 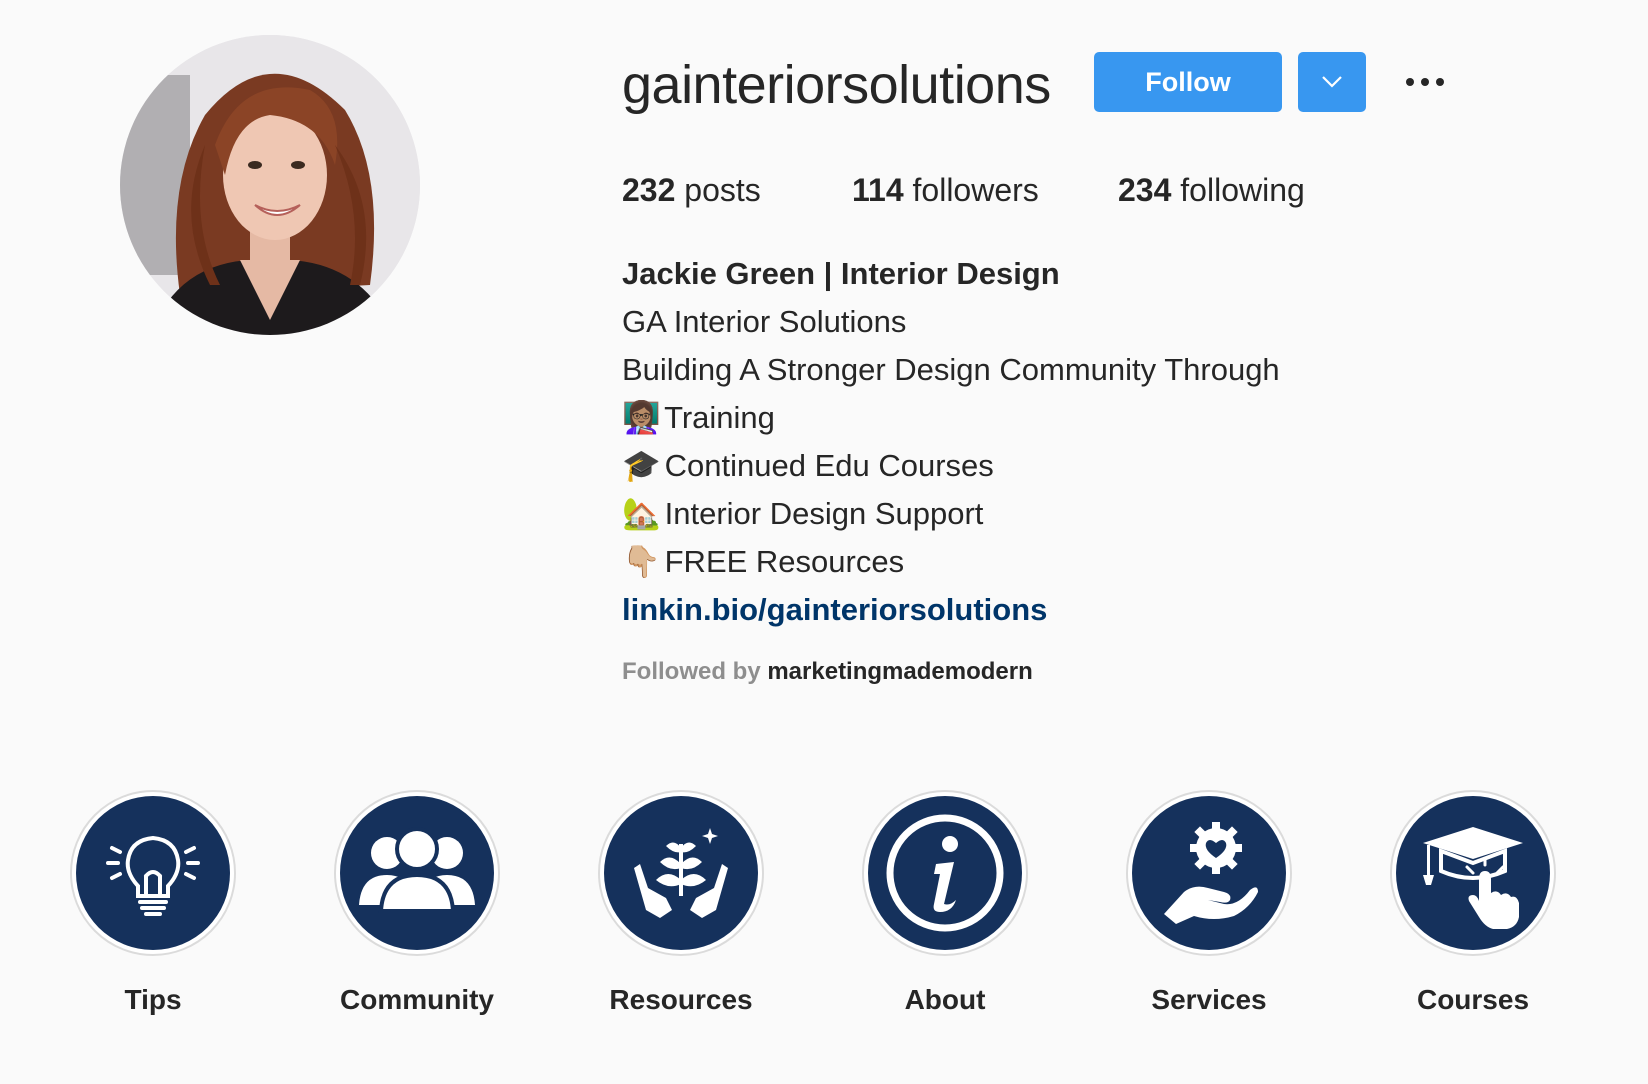 I want to click on followers-stat: 114 followers, so click(x=945, y=190).